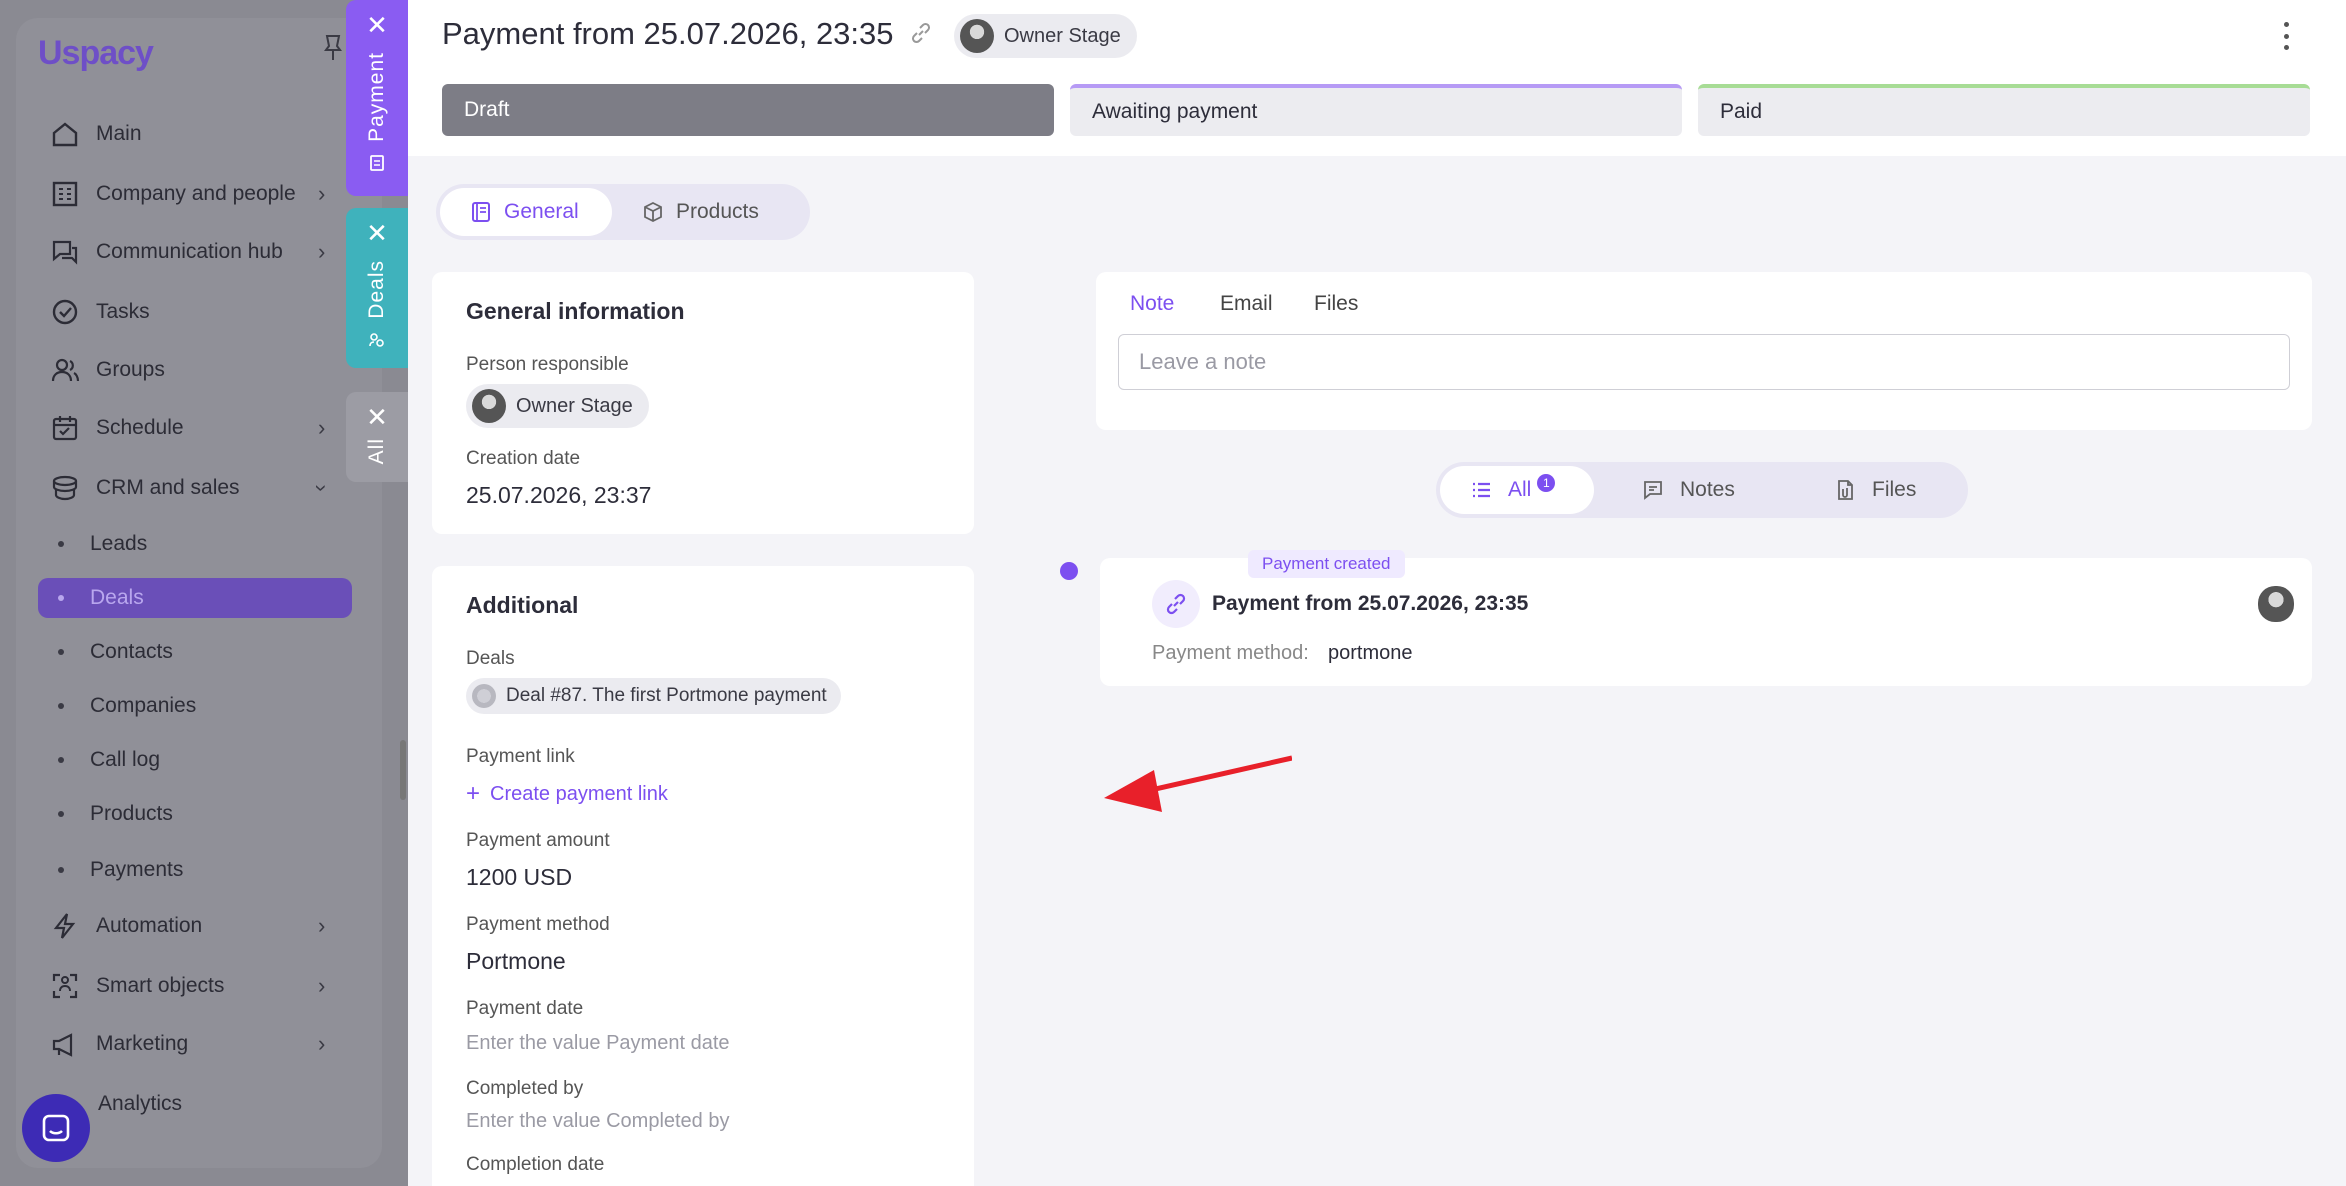  Describe the element at coordinates (1707, 489) in the screenshot. I see `filter-label: Notes` at that location.